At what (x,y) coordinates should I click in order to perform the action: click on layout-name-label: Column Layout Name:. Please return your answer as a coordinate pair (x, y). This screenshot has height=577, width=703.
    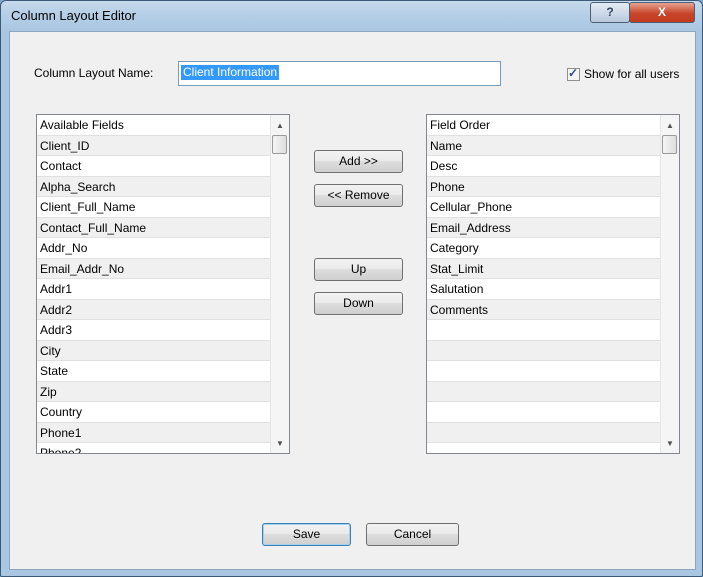
    Looking at the image, I should click on (94, 73).